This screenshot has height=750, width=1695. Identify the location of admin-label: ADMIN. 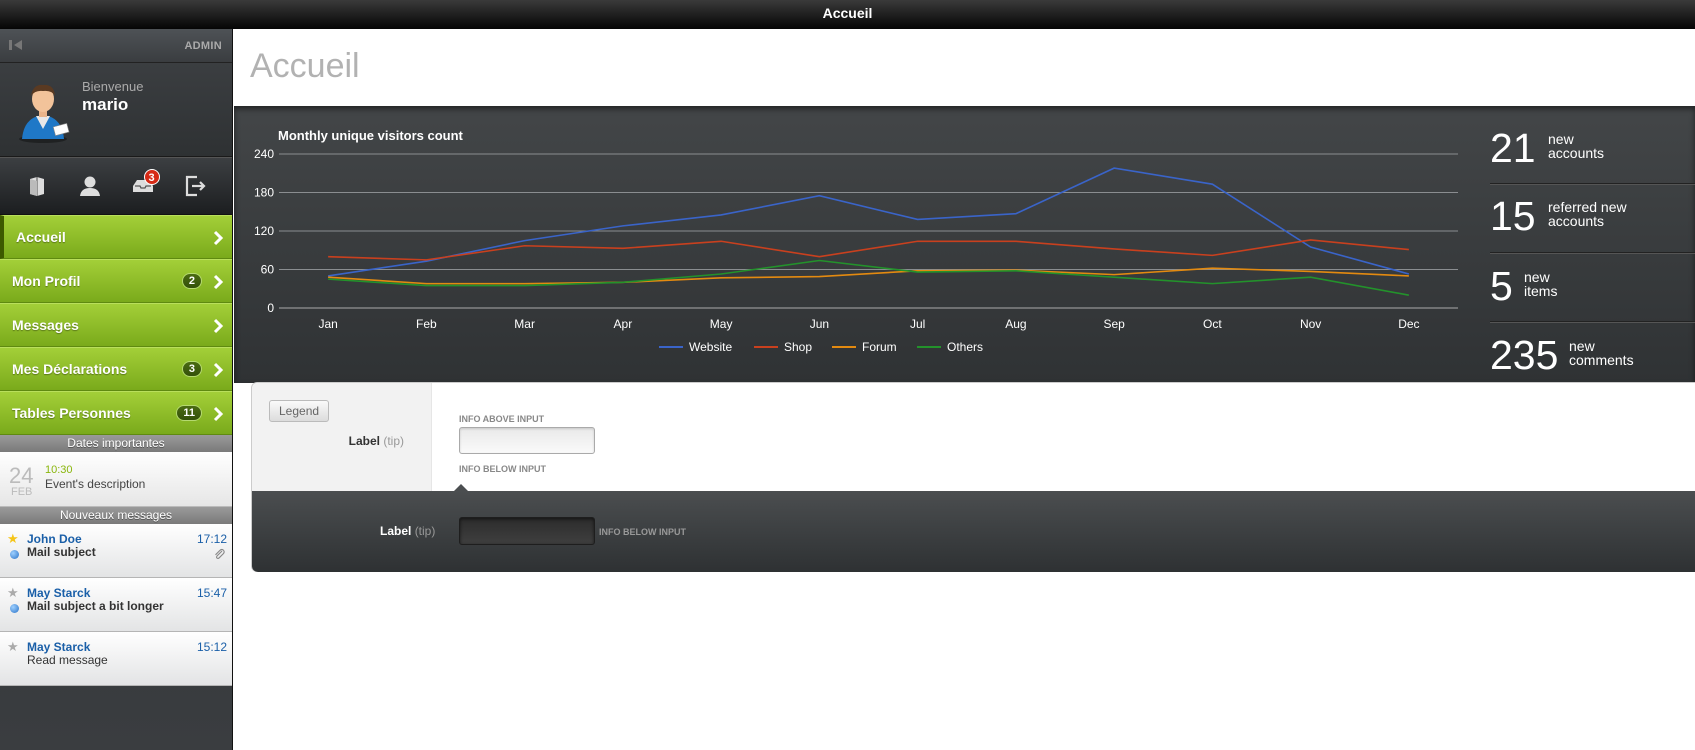
(203, 46).